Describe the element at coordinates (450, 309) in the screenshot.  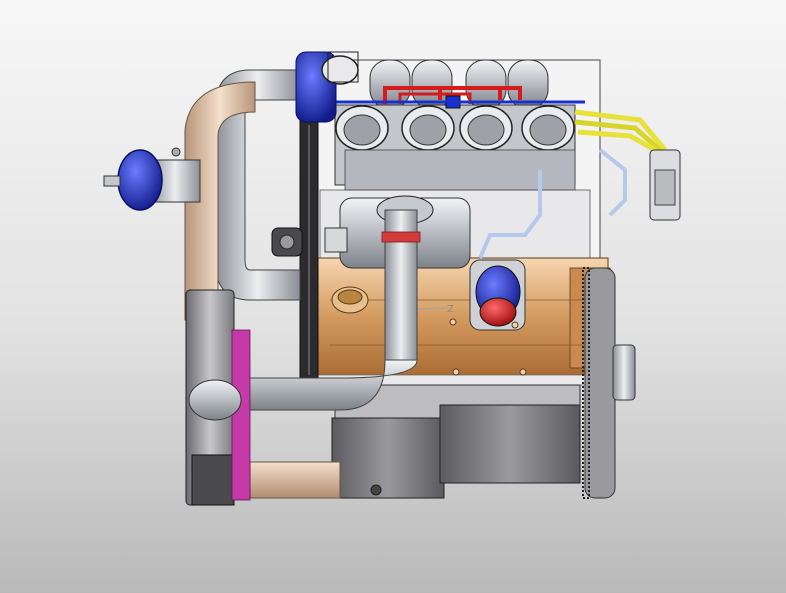
I see `axis-z-label: Z` at that location.